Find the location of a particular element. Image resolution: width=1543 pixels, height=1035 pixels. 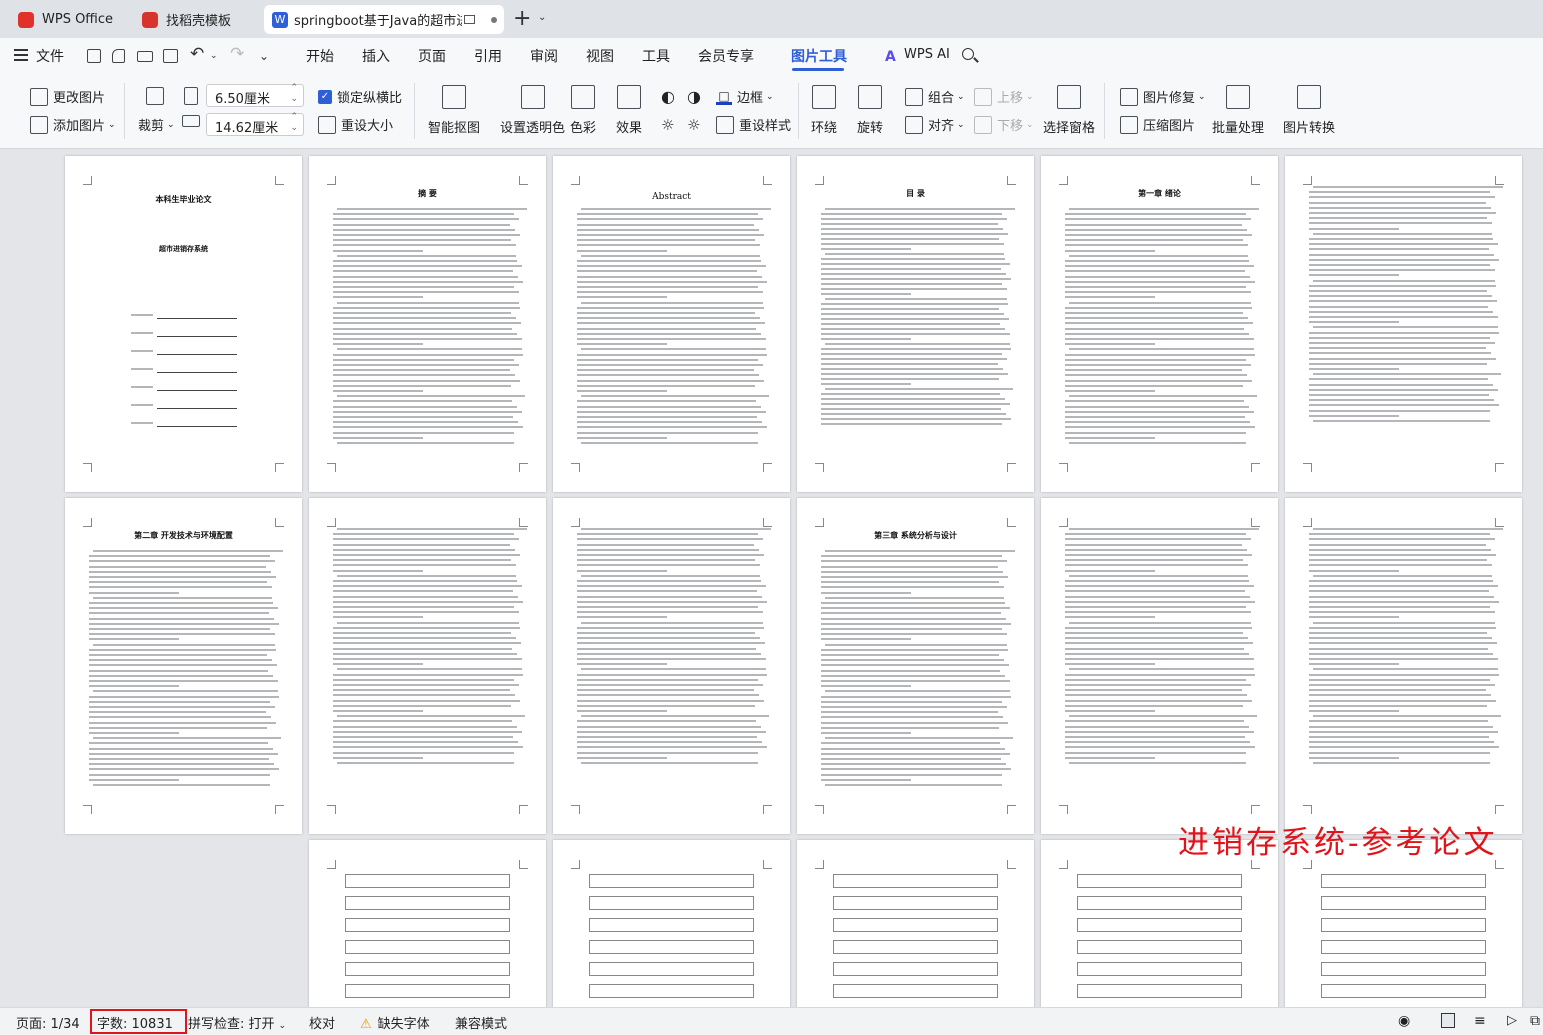

crop-icon-button is located at coordinates (157, 96).